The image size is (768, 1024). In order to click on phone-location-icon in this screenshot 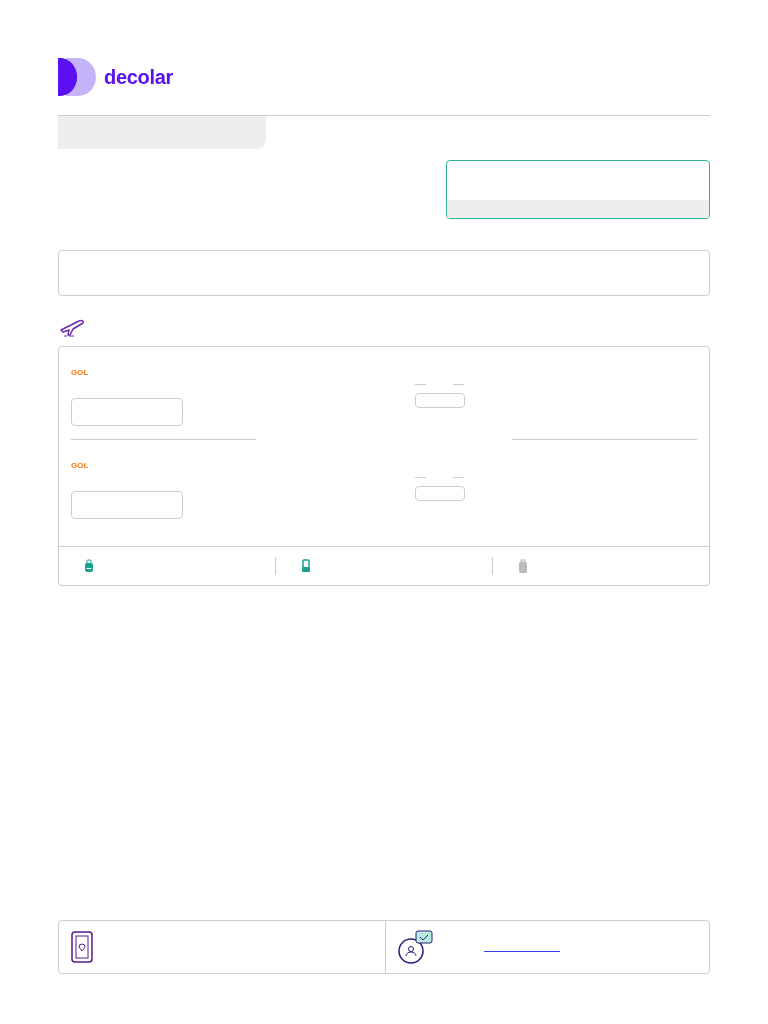, I will do `click(82, 947)`.